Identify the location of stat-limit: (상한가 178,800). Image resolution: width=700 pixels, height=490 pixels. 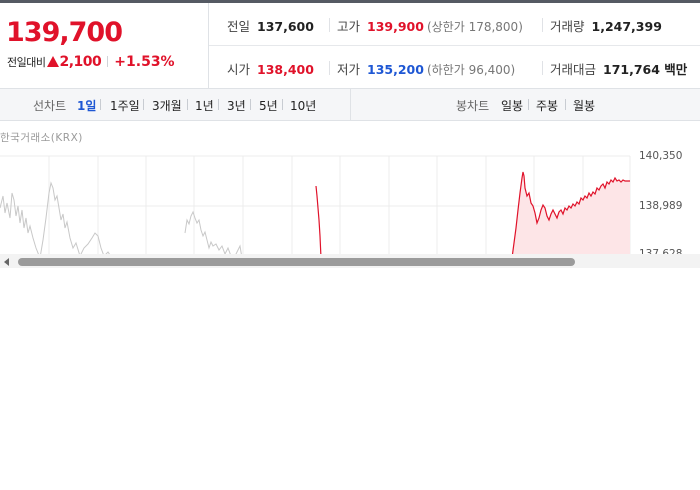
(474, 27).